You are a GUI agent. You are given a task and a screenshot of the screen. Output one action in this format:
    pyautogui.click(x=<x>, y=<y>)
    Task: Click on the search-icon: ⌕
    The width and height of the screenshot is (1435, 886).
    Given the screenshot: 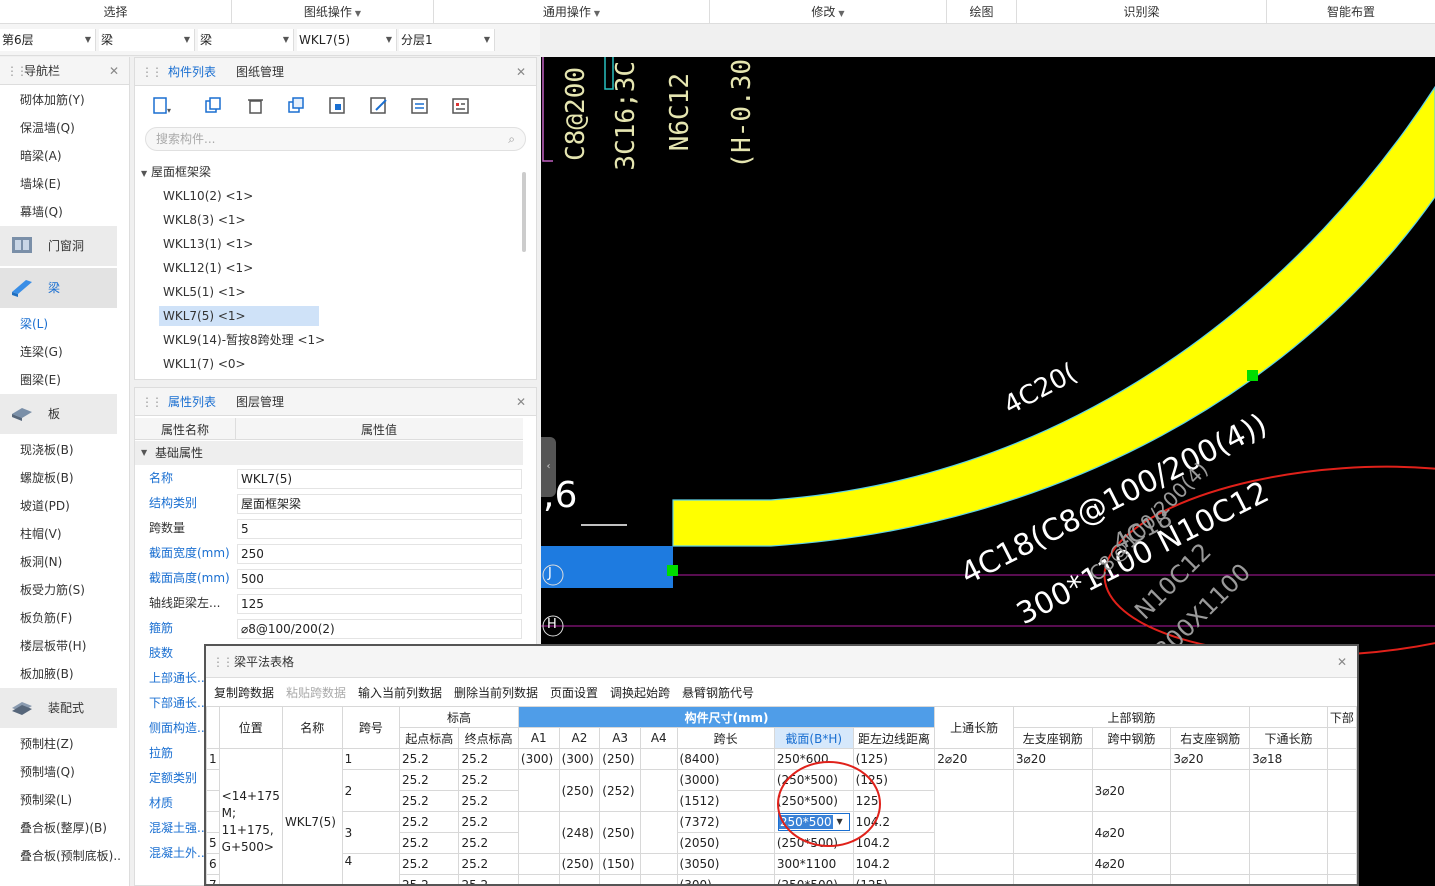 What is the action you would take?
    pyautogui.click(x=511, y=139)
    